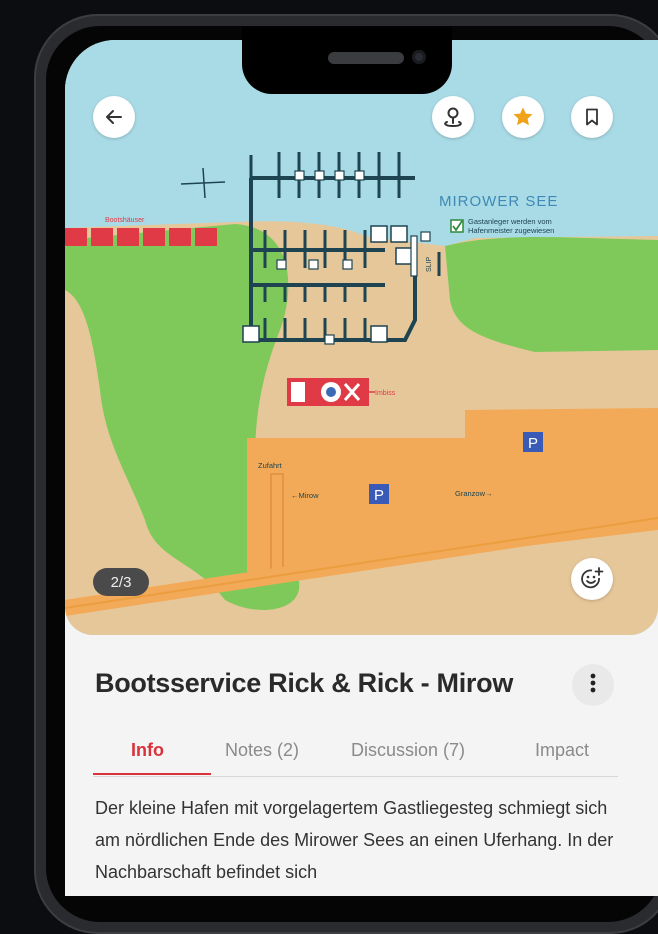 This screenshot has height=934, width=658. I want to click on tab-discussion: Discussion (7), so click(408, 750).